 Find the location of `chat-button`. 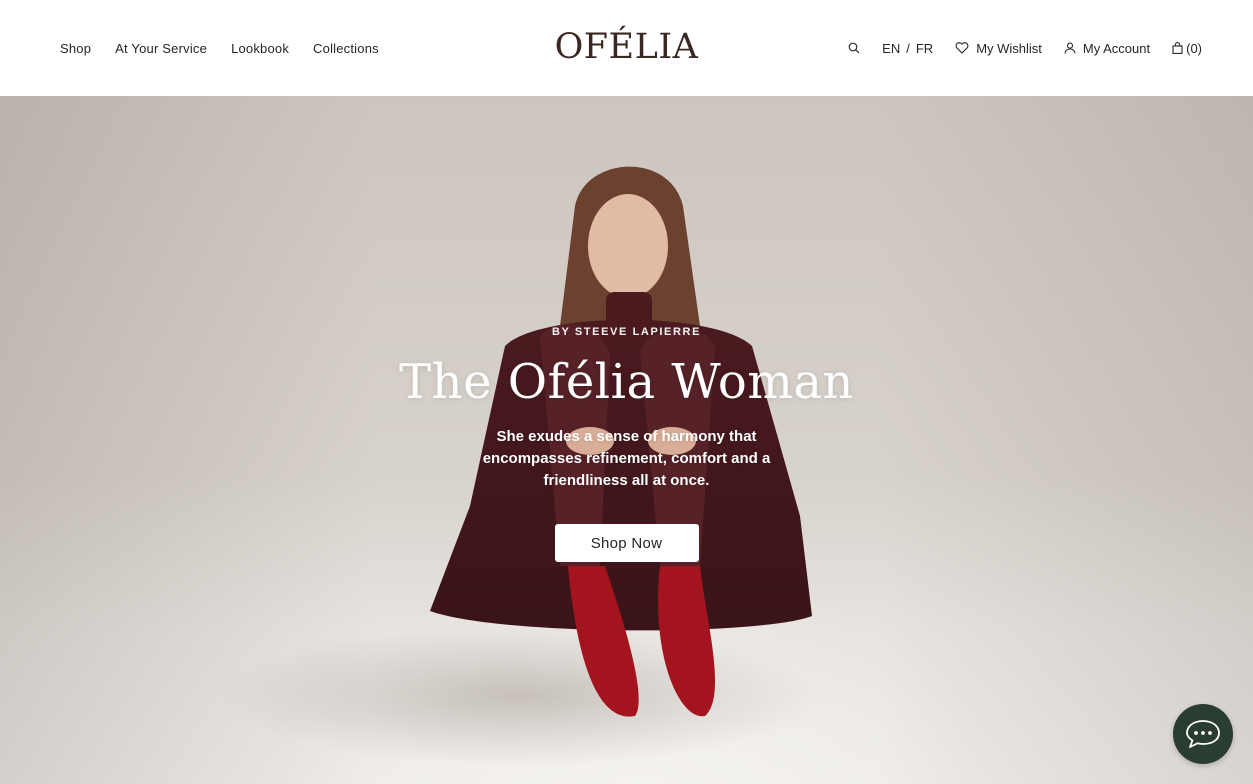

chat-button is located at coordinates (1203, 734).